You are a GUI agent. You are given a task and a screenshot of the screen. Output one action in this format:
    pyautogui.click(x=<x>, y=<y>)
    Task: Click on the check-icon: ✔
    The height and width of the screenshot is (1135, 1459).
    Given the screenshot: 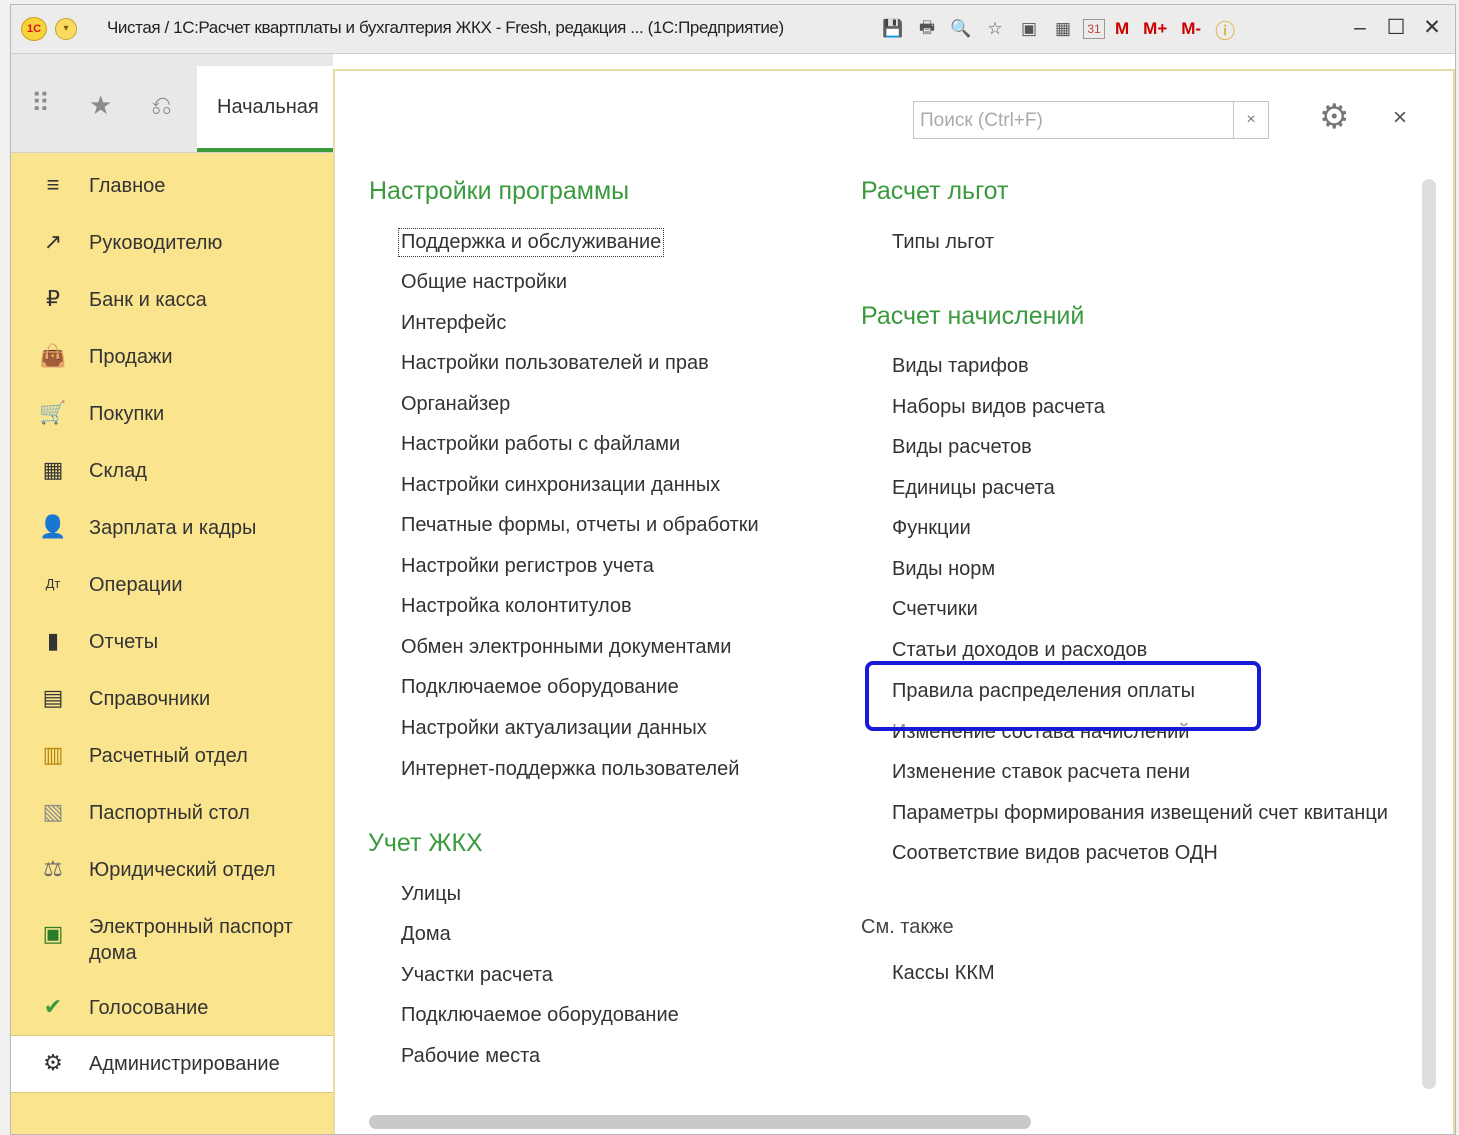 What is the action you would take?
    pyautogui.click(x=53, y=1006)
    